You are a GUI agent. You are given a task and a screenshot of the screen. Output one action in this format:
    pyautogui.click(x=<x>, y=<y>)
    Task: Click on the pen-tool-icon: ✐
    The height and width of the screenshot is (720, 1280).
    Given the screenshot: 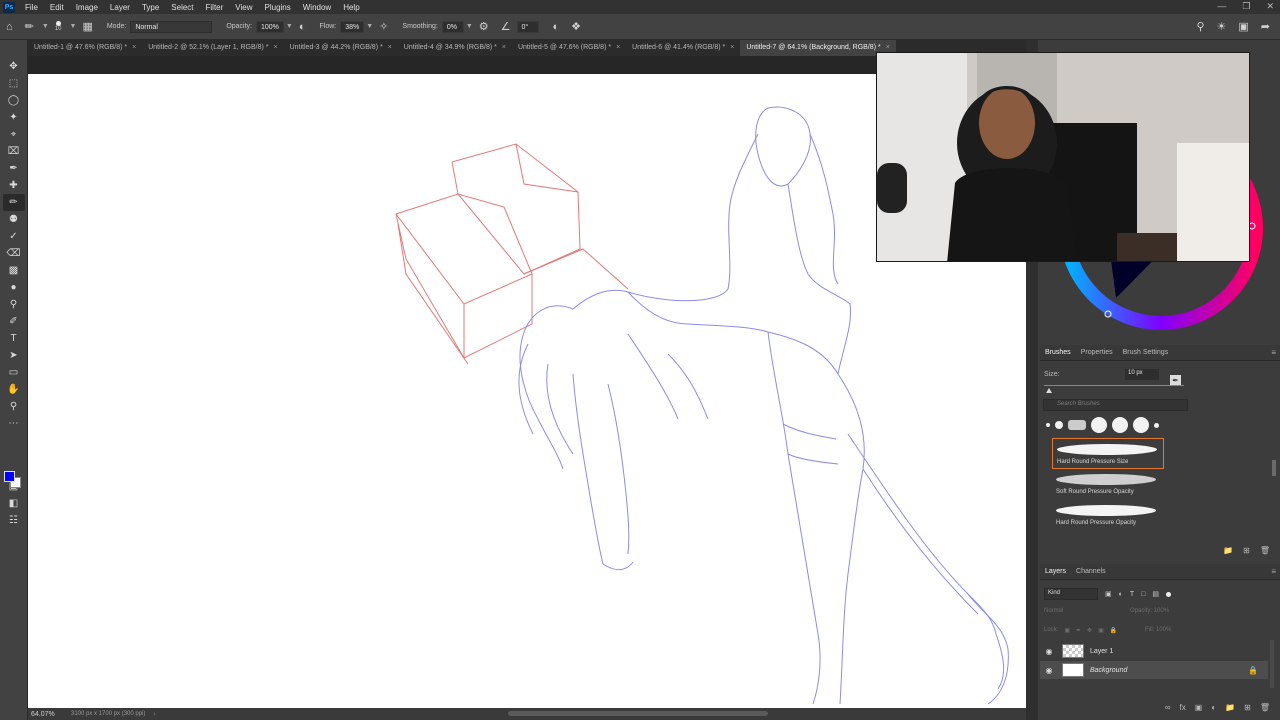 What is the action you would take?
    pyautogui.click(x=14, y=321)
    